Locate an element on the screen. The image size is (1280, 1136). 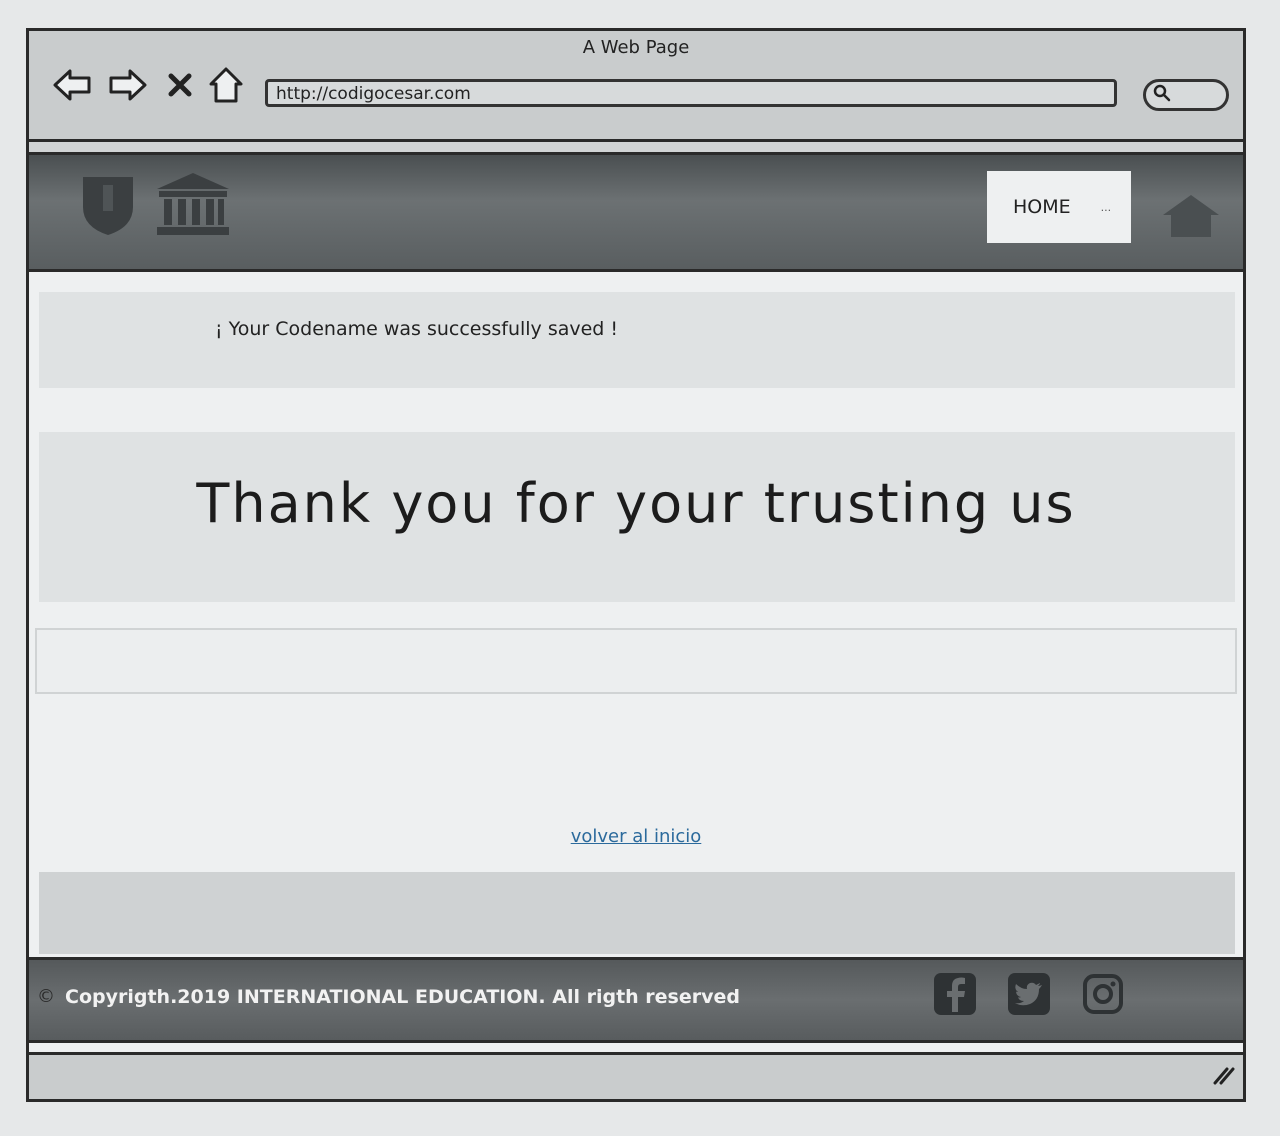
copyright-icon: © is located at coordinates (46, 996).